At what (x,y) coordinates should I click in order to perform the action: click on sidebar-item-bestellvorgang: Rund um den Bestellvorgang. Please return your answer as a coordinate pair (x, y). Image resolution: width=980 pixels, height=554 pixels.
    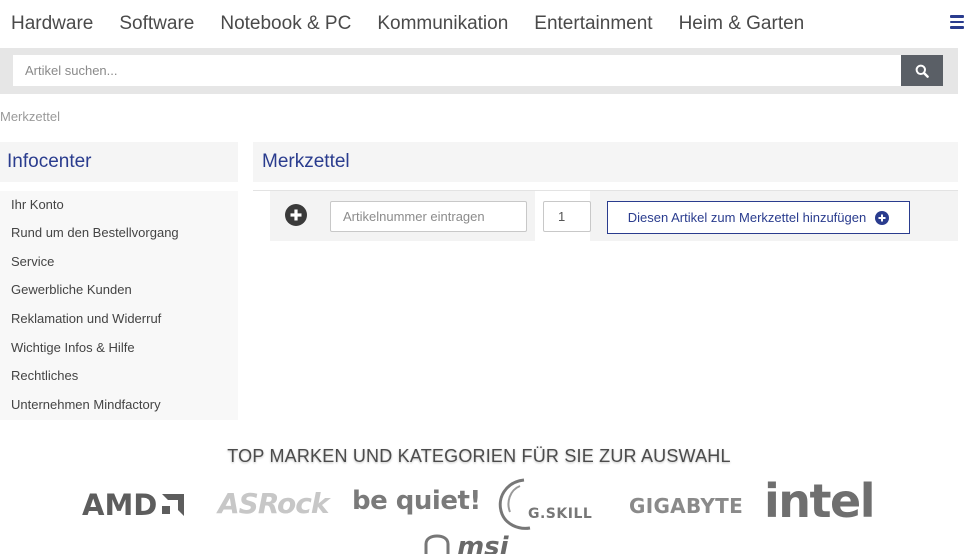
    Looking at the image, I should click on (95, 232).